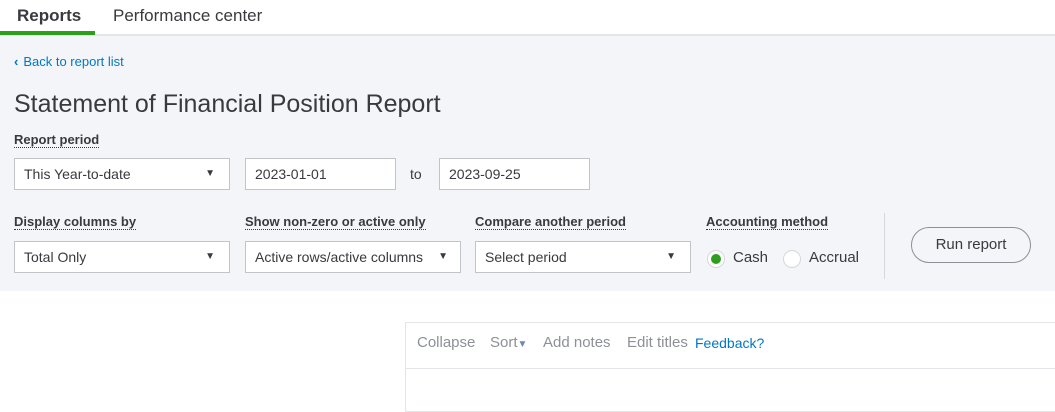 The width and height of the screenshot is (1055, 412). What do you see at coordinates (657, 342) in the screenshot?
I see `edit-titles-button: Edit titles` at bounding box center [657, 342].